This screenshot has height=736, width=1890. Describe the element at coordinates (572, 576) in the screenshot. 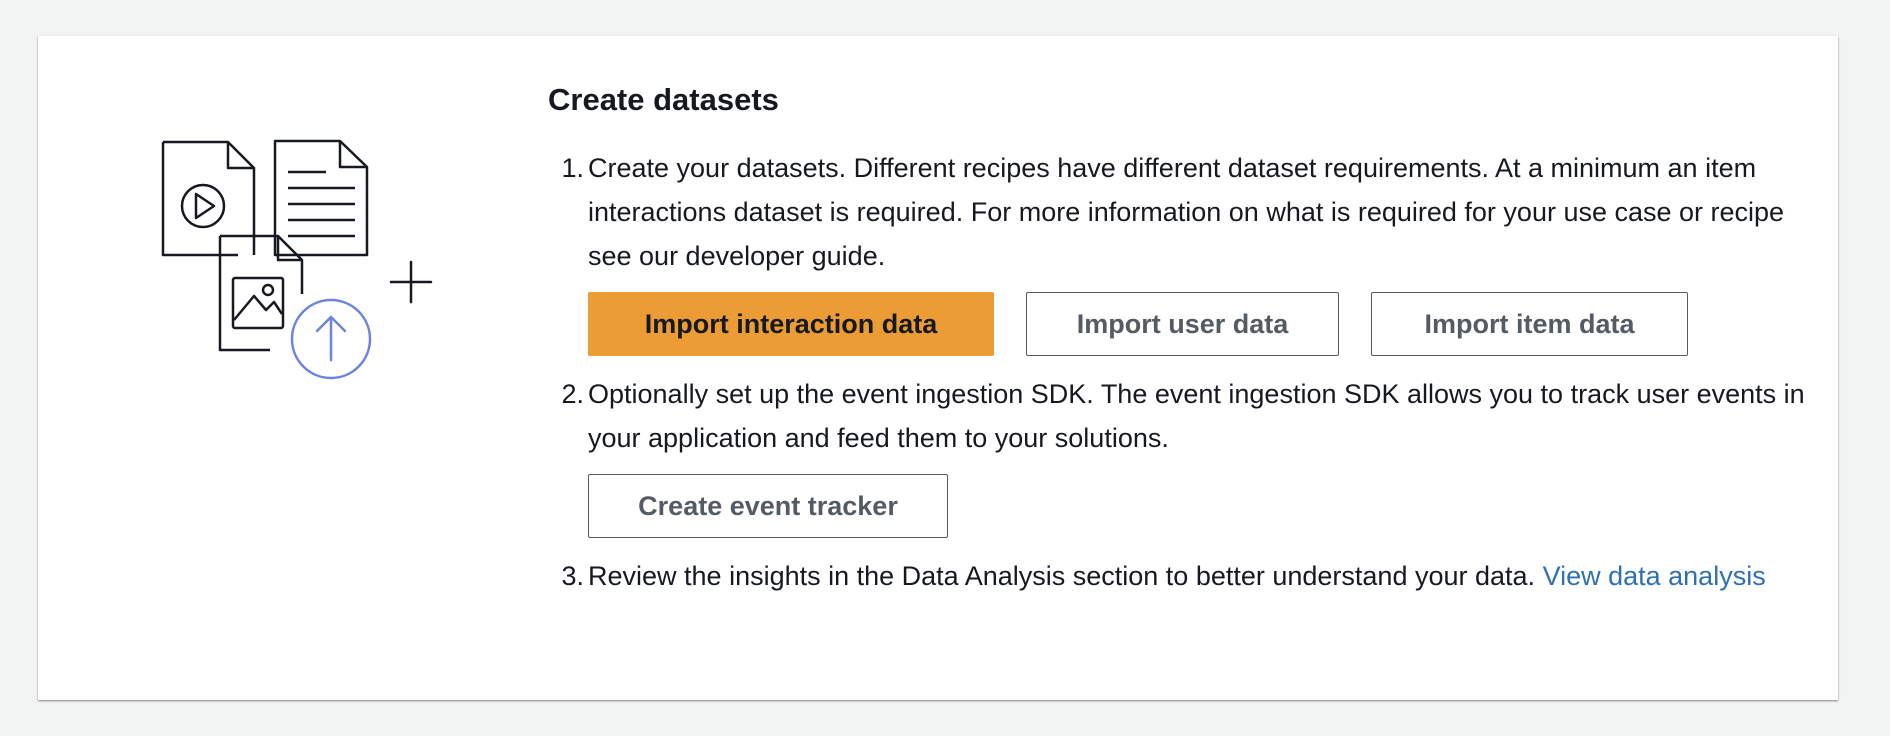

I see `step-number: 3.` at that location.